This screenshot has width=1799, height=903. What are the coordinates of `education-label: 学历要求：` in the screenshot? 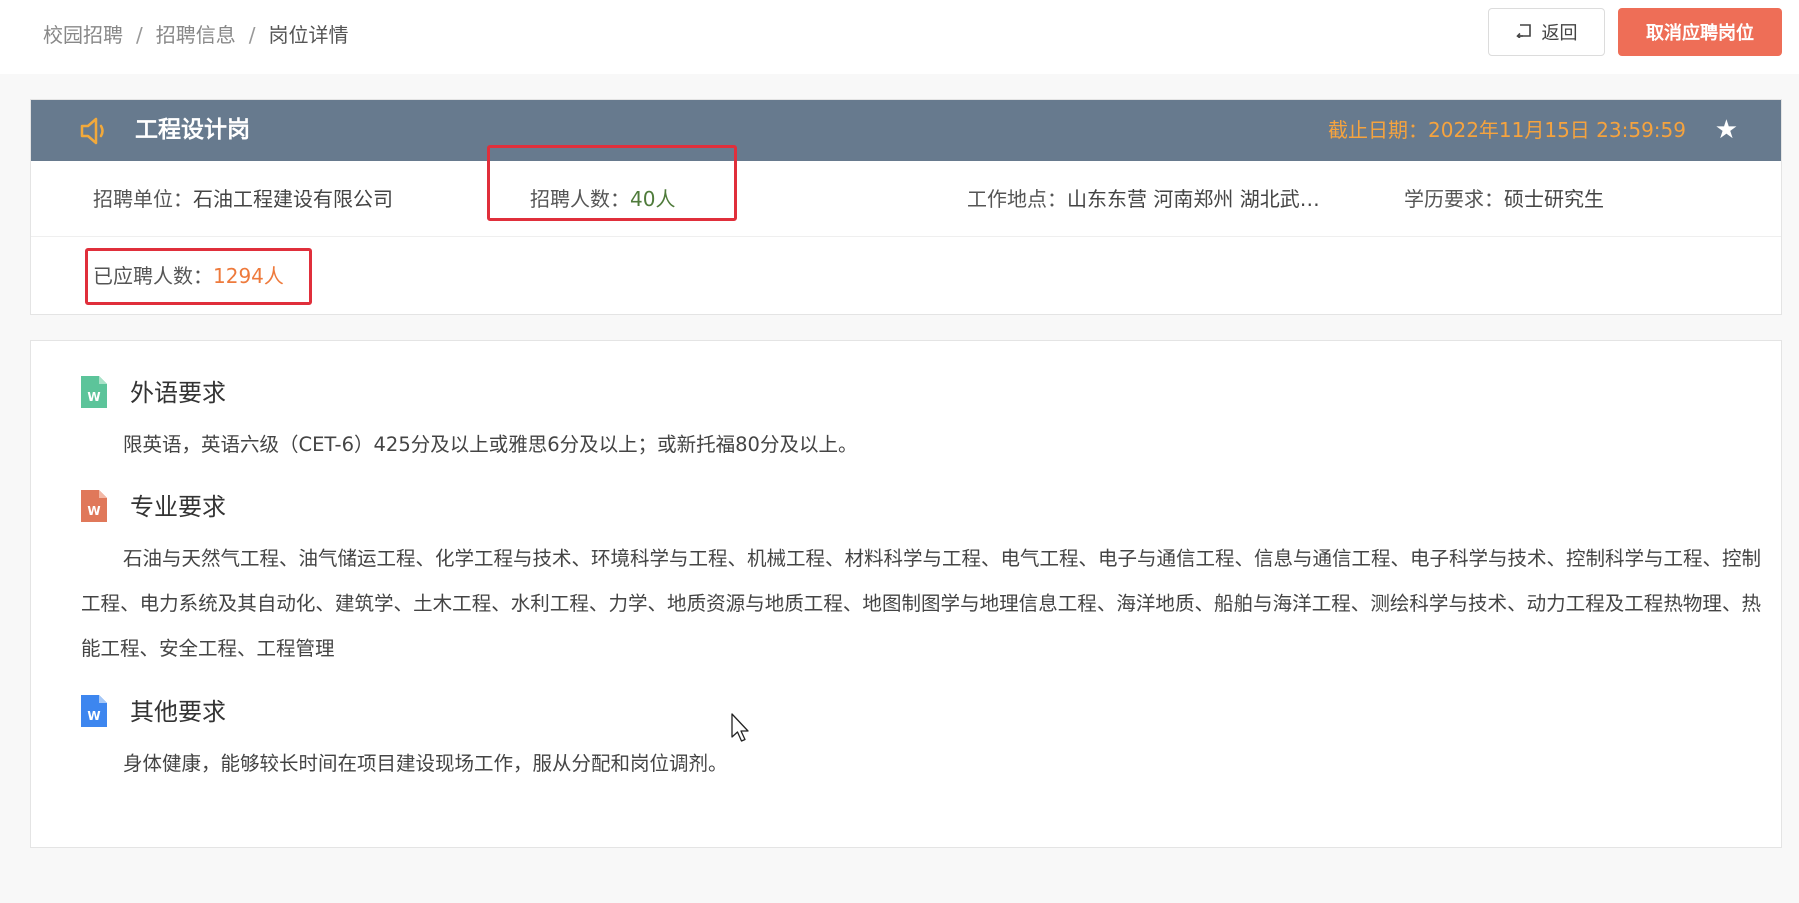 It's located at (1454, 199).